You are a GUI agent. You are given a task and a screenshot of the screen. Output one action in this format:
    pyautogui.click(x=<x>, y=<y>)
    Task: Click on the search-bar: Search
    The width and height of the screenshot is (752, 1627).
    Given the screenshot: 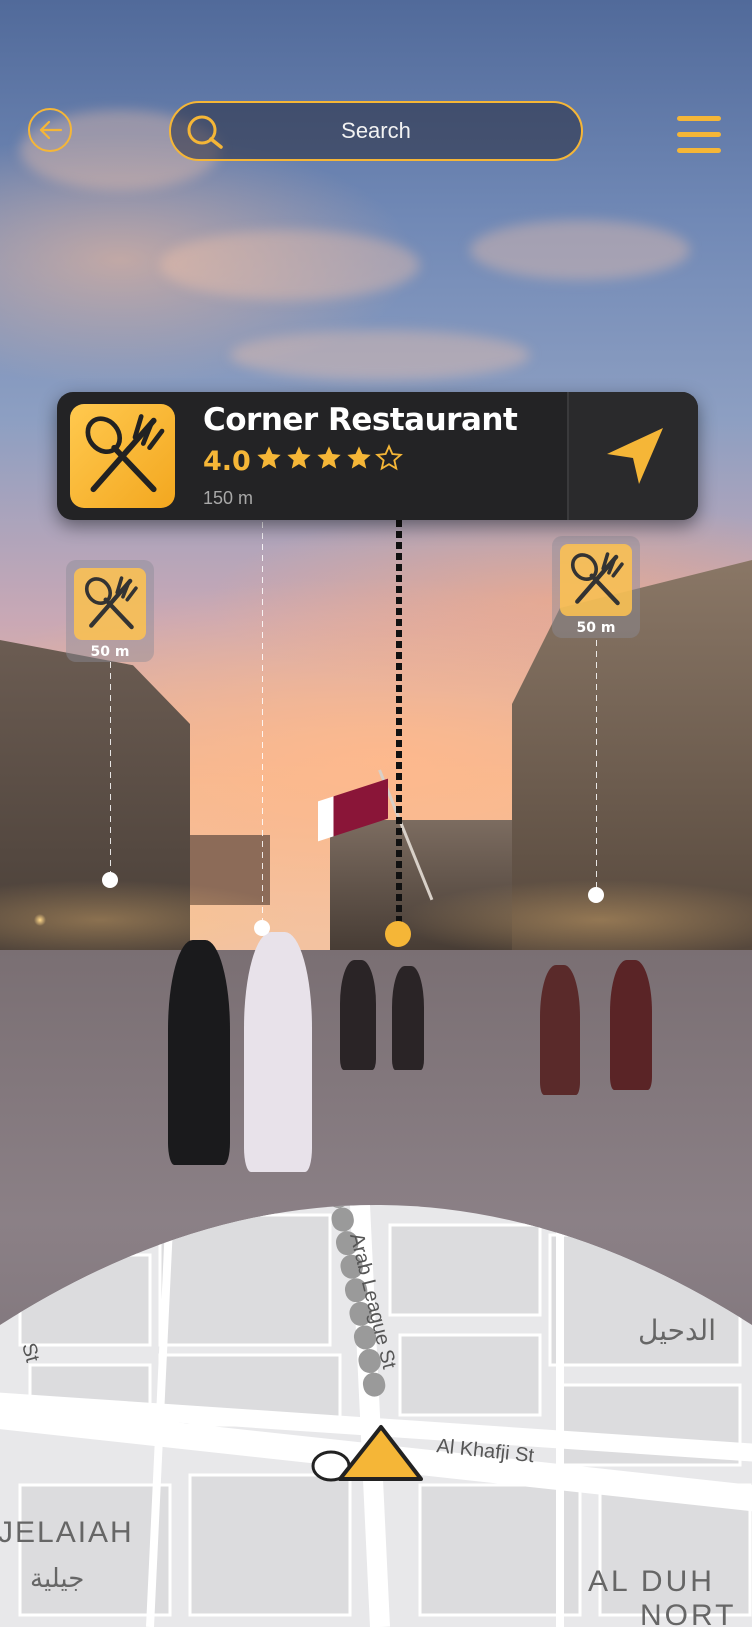 What is the action you would take?
    pyautogui.click(x=376, y=131)
    